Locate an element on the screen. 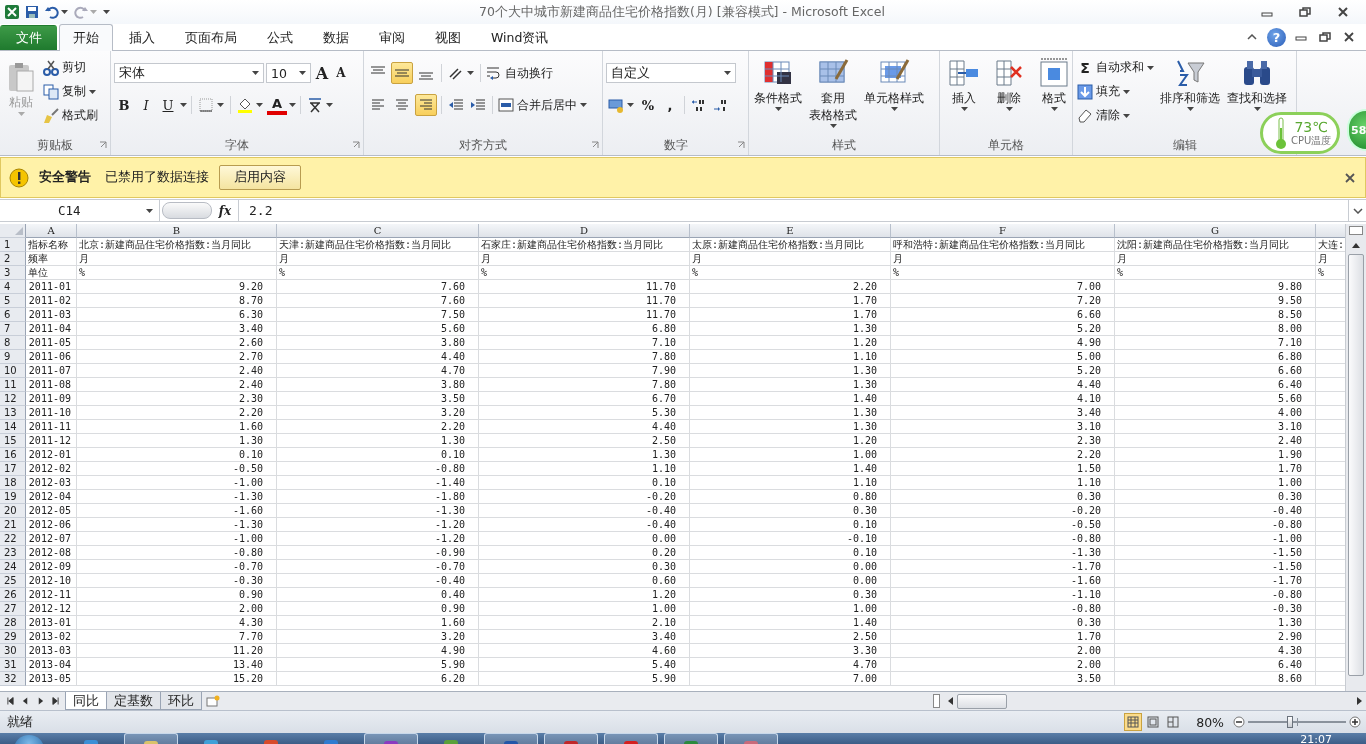  row-header: 1 is located at coordinates (13, 245).